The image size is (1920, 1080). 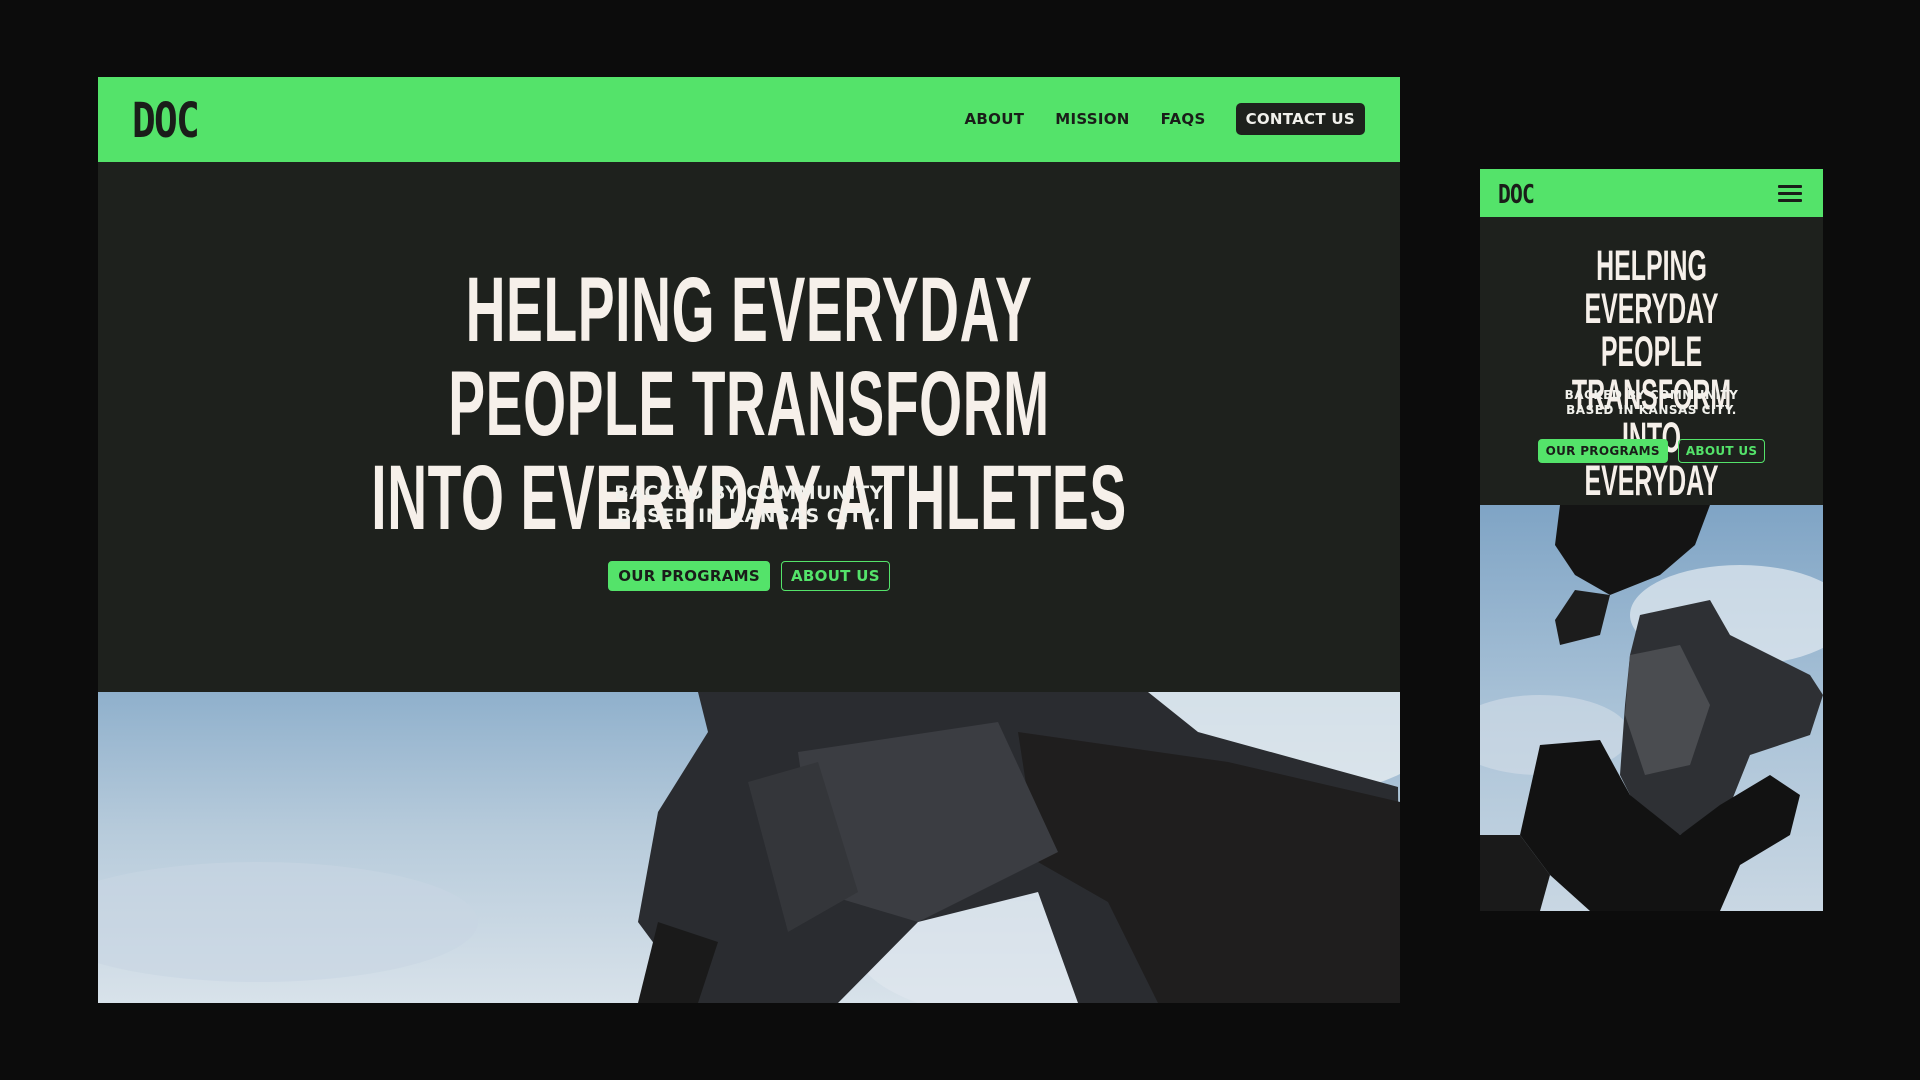 What do you see at coordinates (1300, 119) in the screenshot?
I see `contact-us-button: CONTACT US` at bounding box center [1300, 119].